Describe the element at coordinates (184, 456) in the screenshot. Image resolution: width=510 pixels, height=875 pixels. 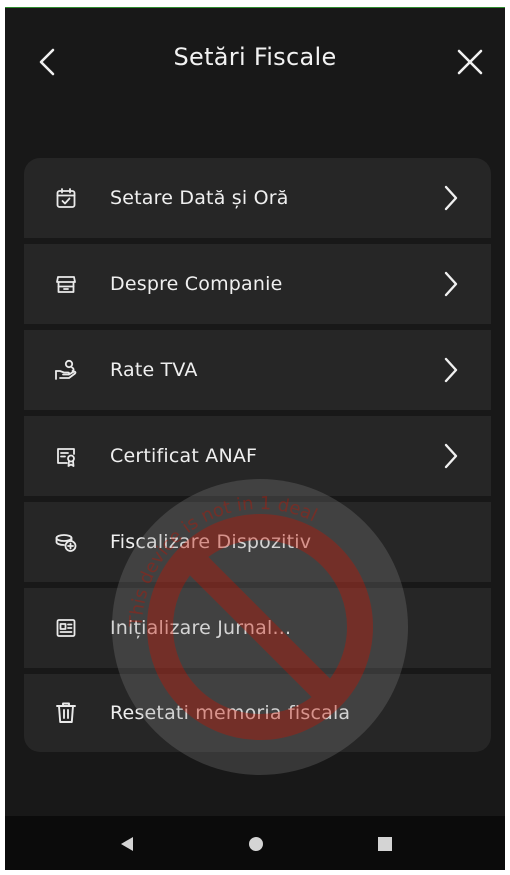
I see `menu-item-label: Certificat ANAF` at that location.